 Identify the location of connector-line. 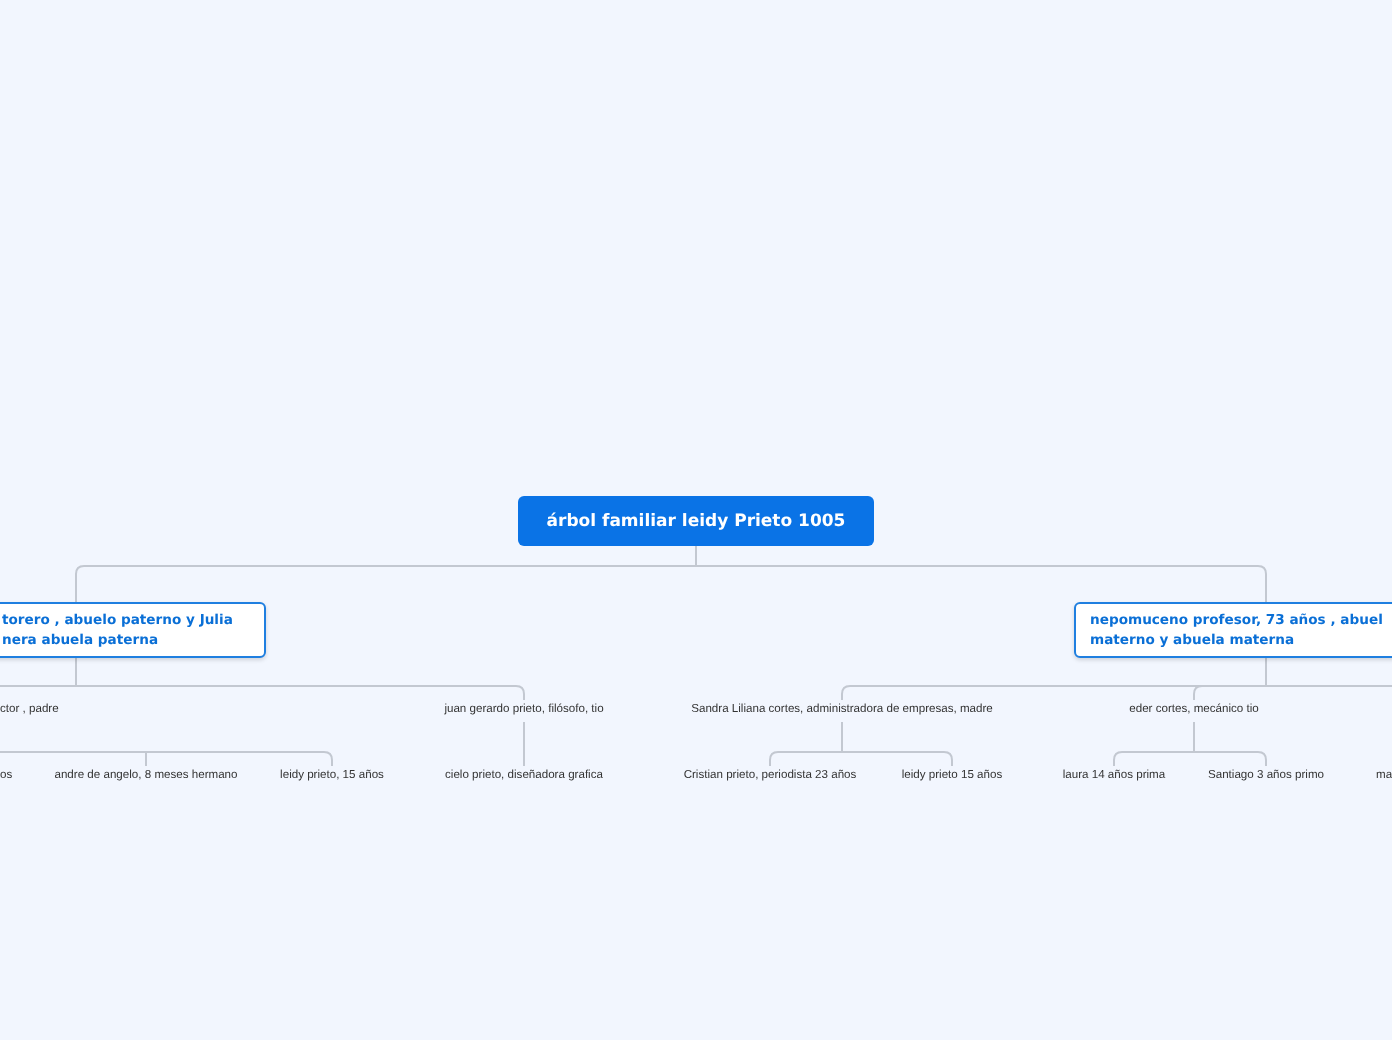
(524, 744).